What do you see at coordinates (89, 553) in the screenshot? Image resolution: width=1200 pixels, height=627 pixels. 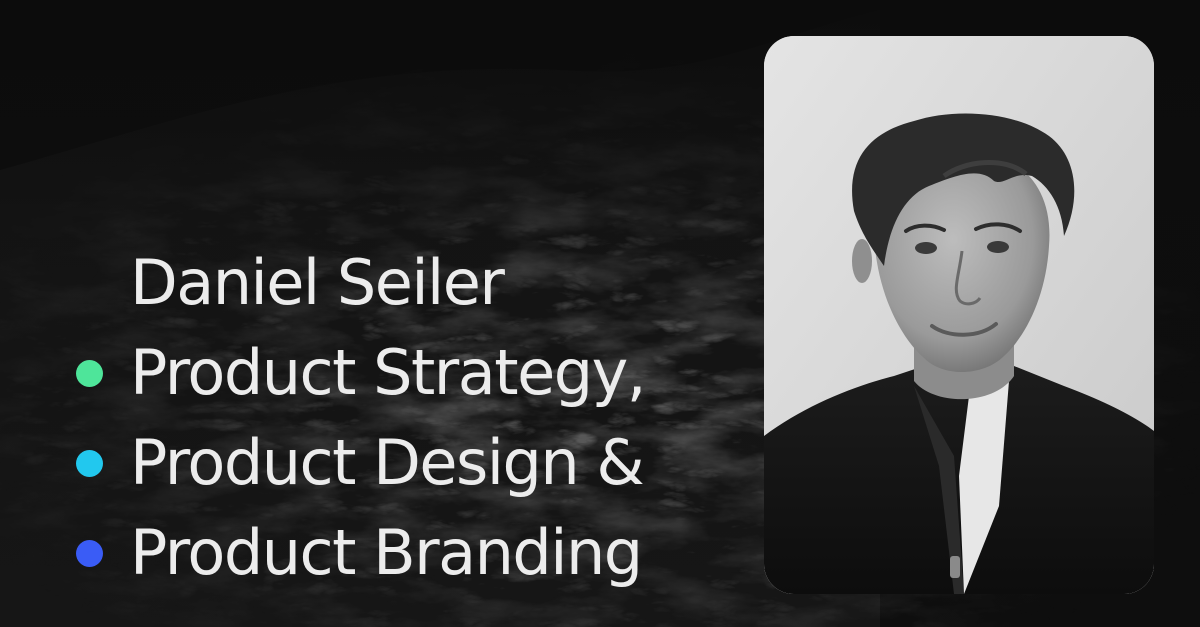 I see `blue-bullet-icon` at bounding box center [89, 553].